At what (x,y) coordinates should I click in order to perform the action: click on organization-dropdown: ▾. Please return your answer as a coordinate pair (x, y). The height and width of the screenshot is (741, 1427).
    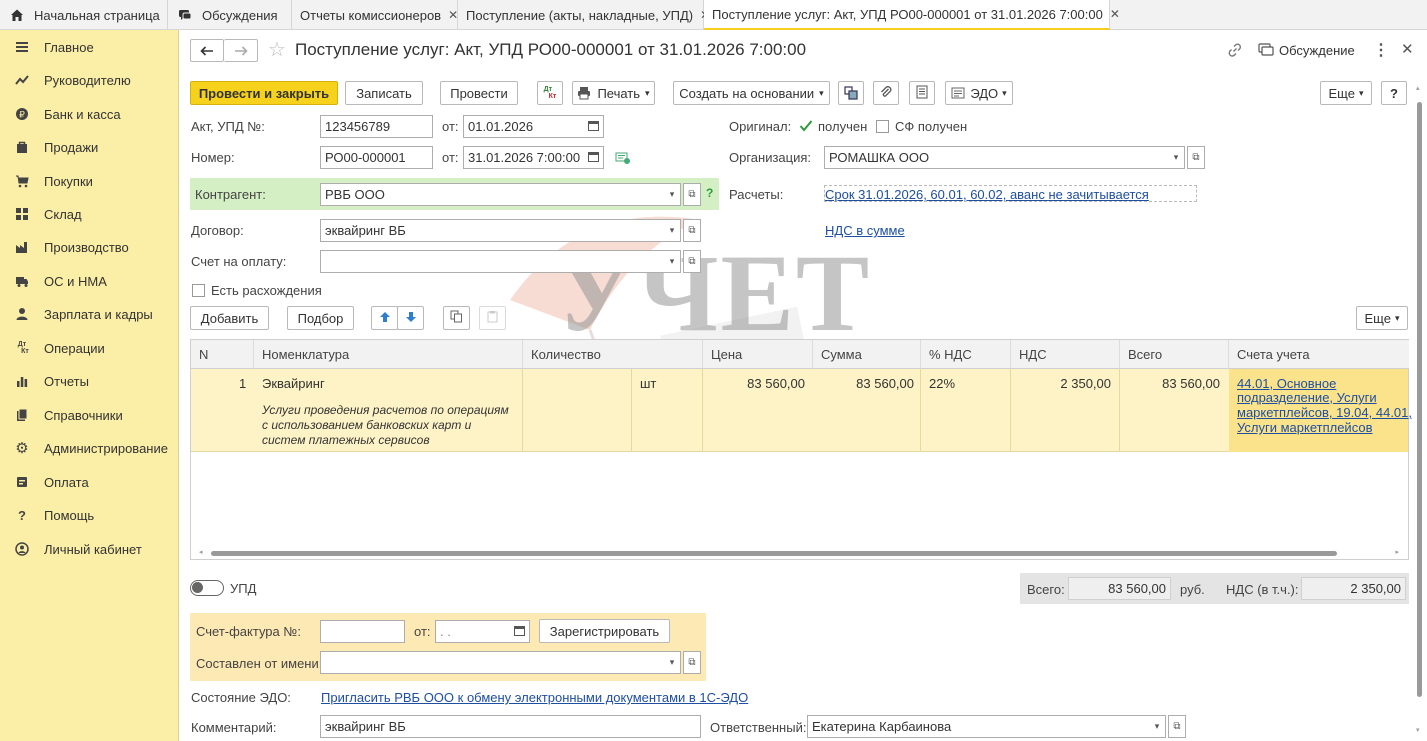
    Looking at the image, I should click on (1176, 157).